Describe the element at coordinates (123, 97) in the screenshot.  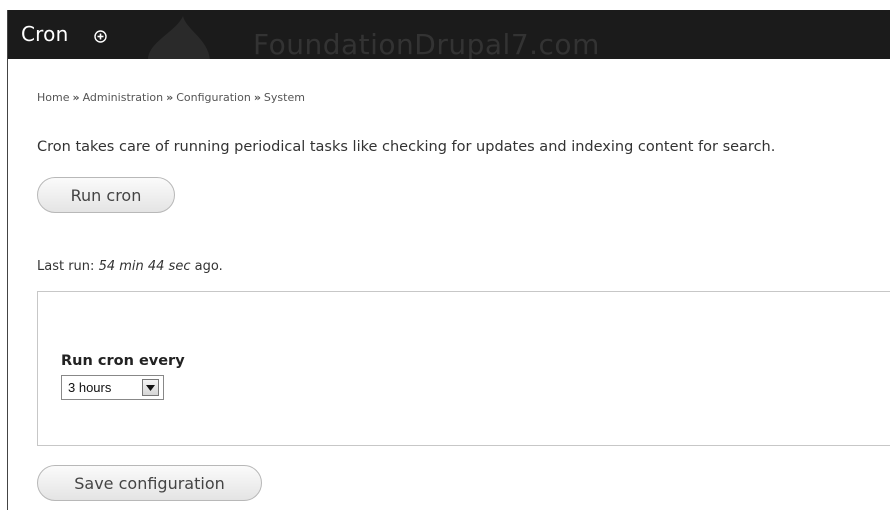
I see `breadcrumb-administration: Administration` at that location.